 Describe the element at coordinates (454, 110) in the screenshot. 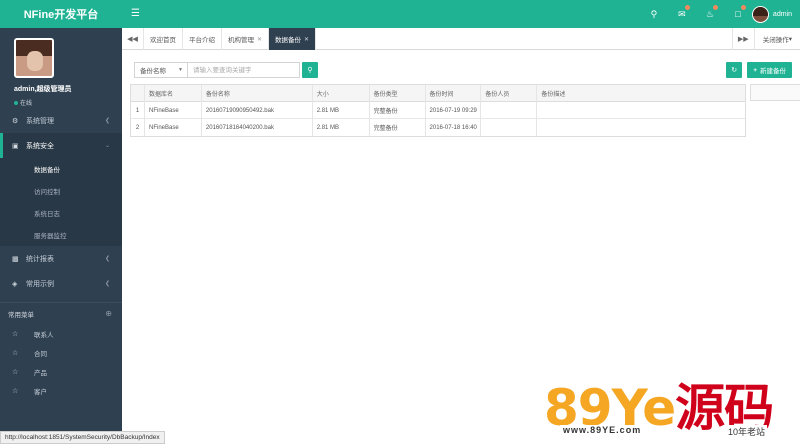

I see `cell-backup-time: 2016-07-19 09:29` at that location.